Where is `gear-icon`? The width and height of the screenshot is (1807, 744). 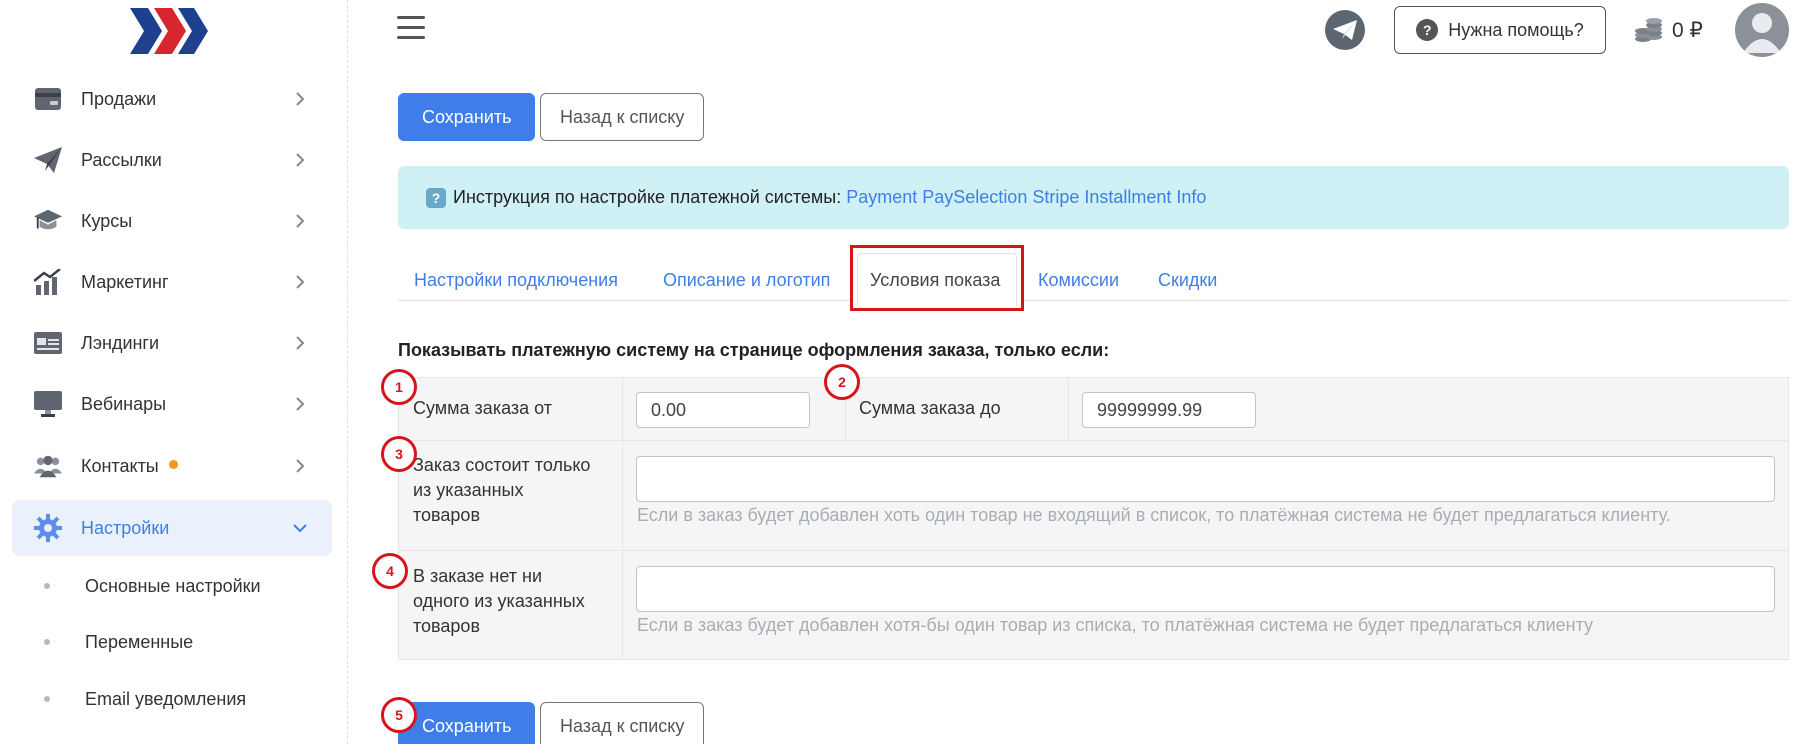
gear-icon is located at coordinates (48, 528).